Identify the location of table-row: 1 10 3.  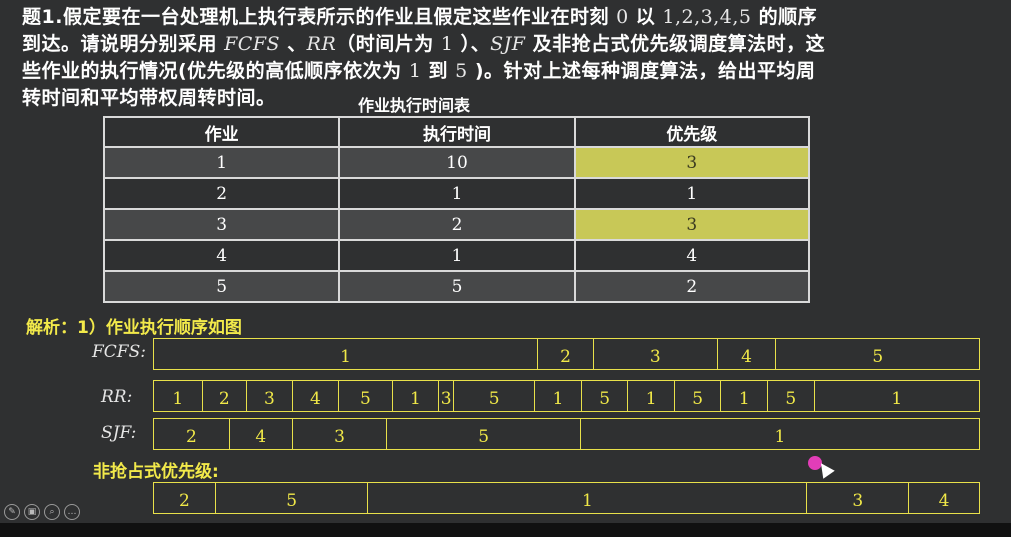
(456, 162).